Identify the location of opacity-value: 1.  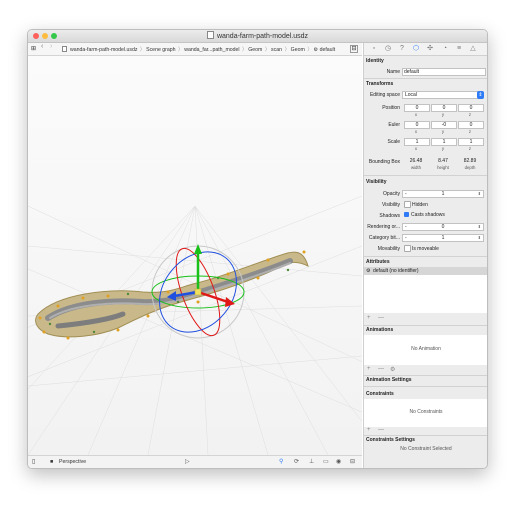
(443, 194).